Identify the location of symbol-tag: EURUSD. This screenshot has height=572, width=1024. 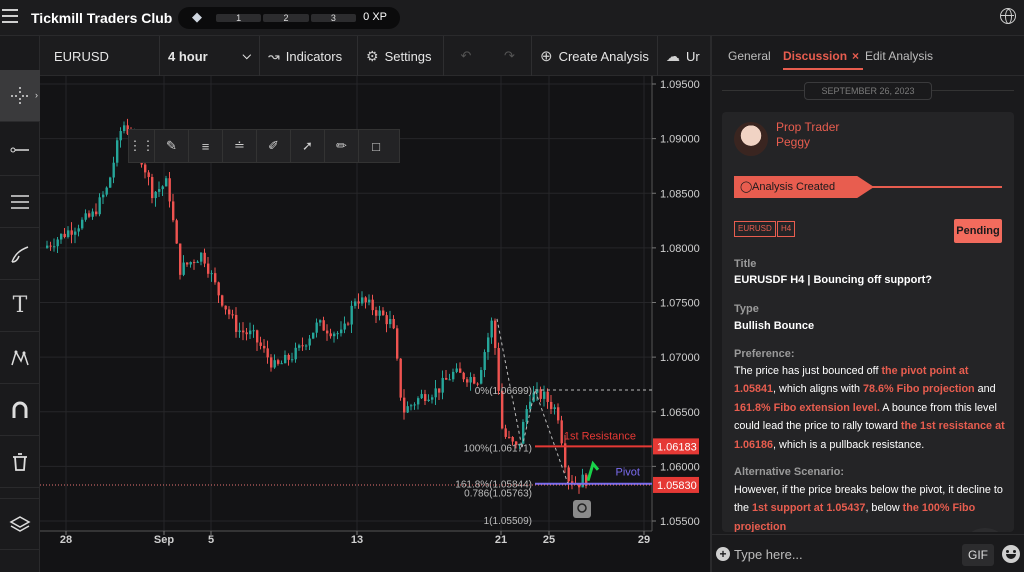
(755, 229).